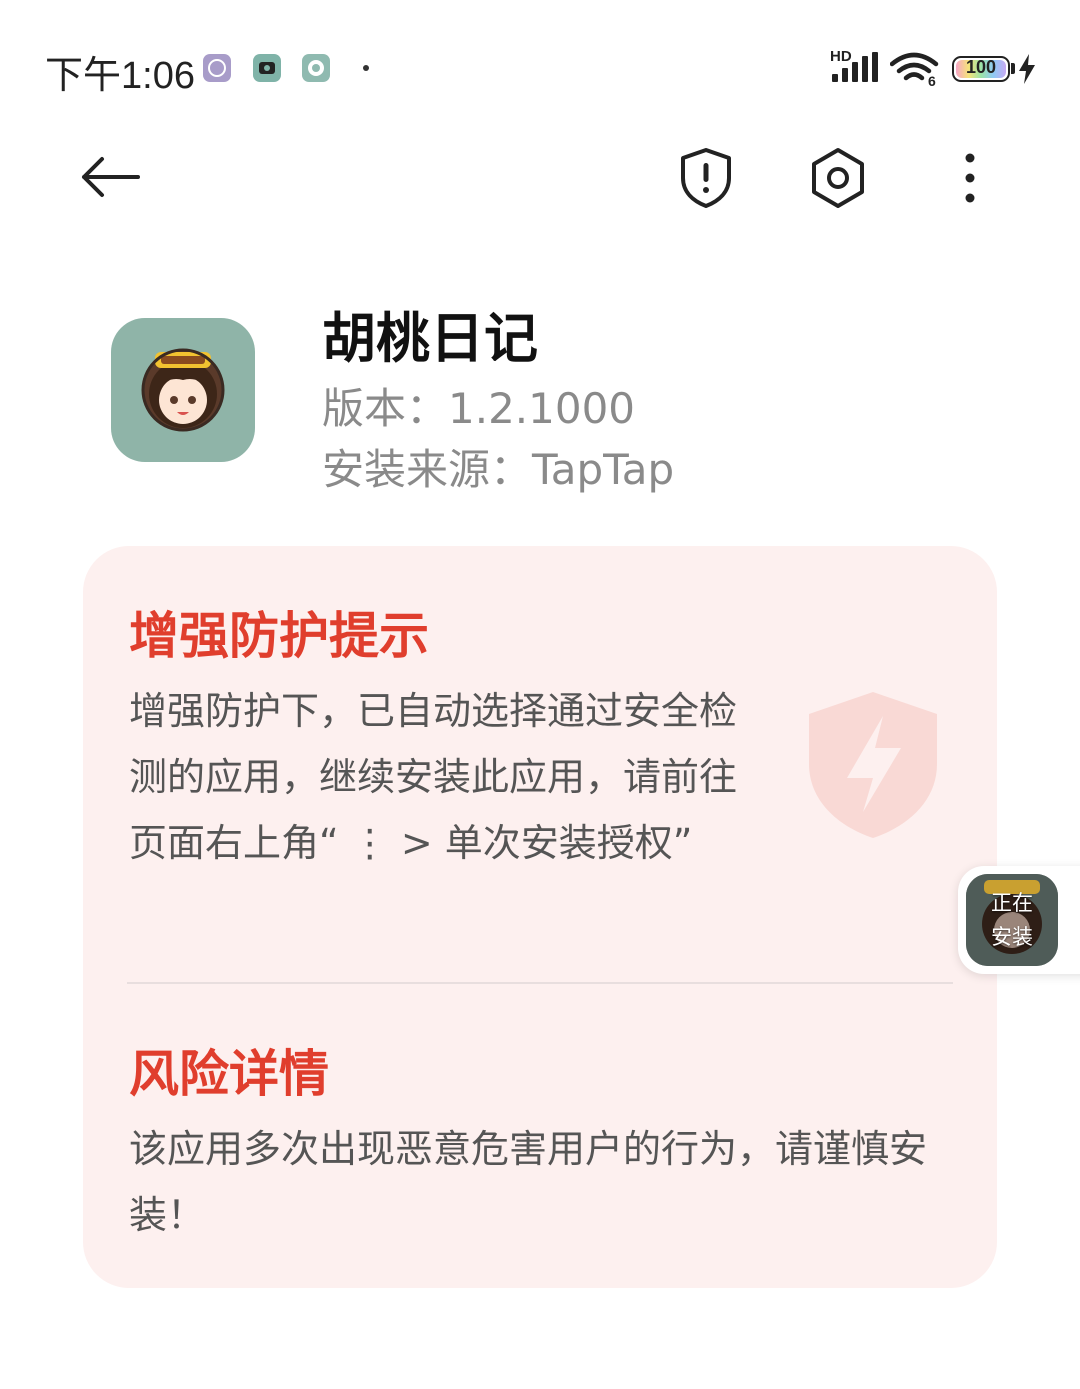 The width and height of the screenshot is (1080, 1389). I want to click on card-divider, so click(540, 983).